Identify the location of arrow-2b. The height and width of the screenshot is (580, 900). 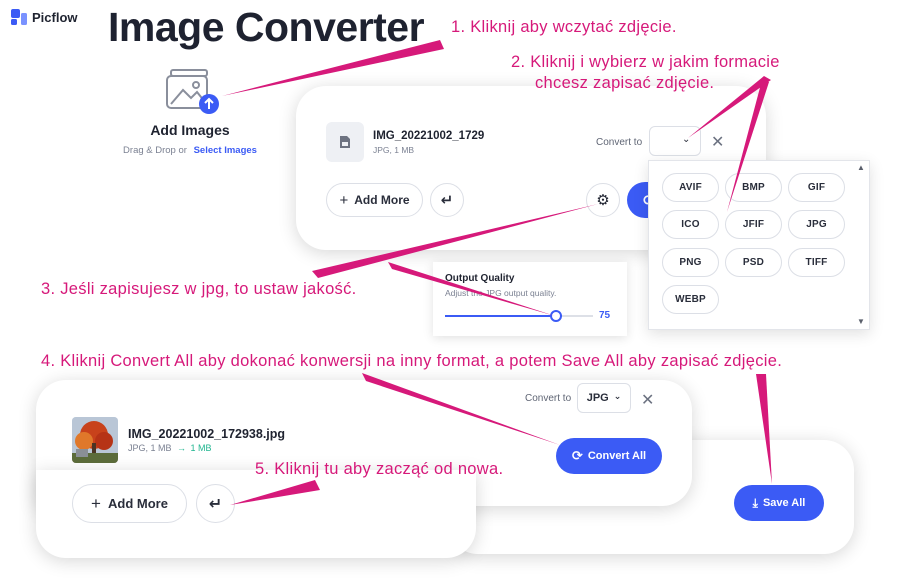
(748, 146).